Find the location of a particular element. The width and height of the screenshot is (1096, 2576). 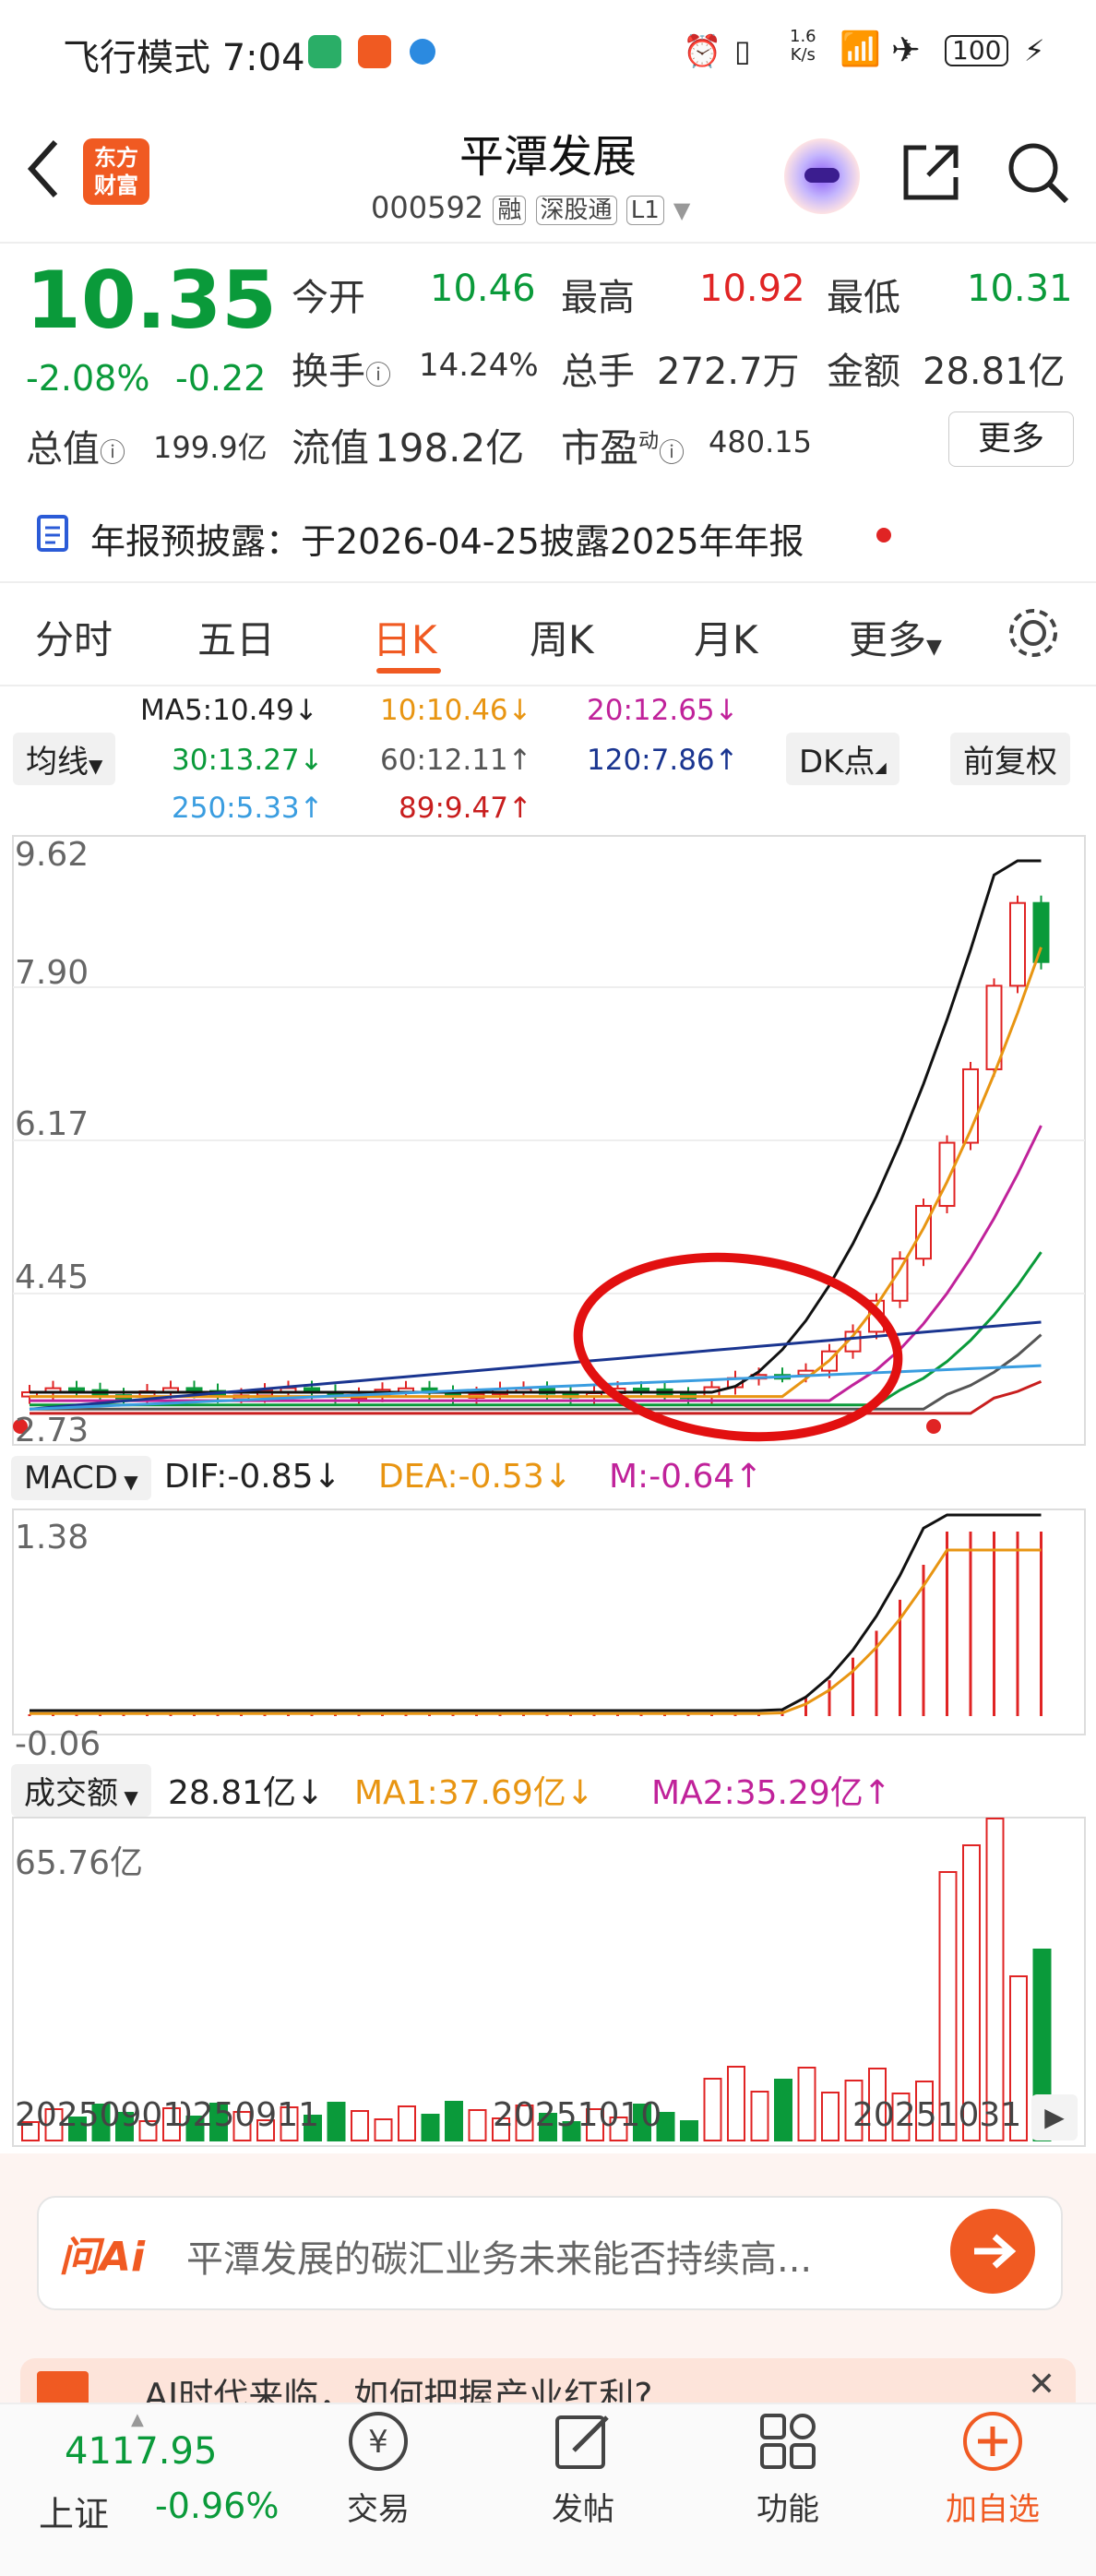

pe-value: 480.15 is located at coordinates (760, 441).